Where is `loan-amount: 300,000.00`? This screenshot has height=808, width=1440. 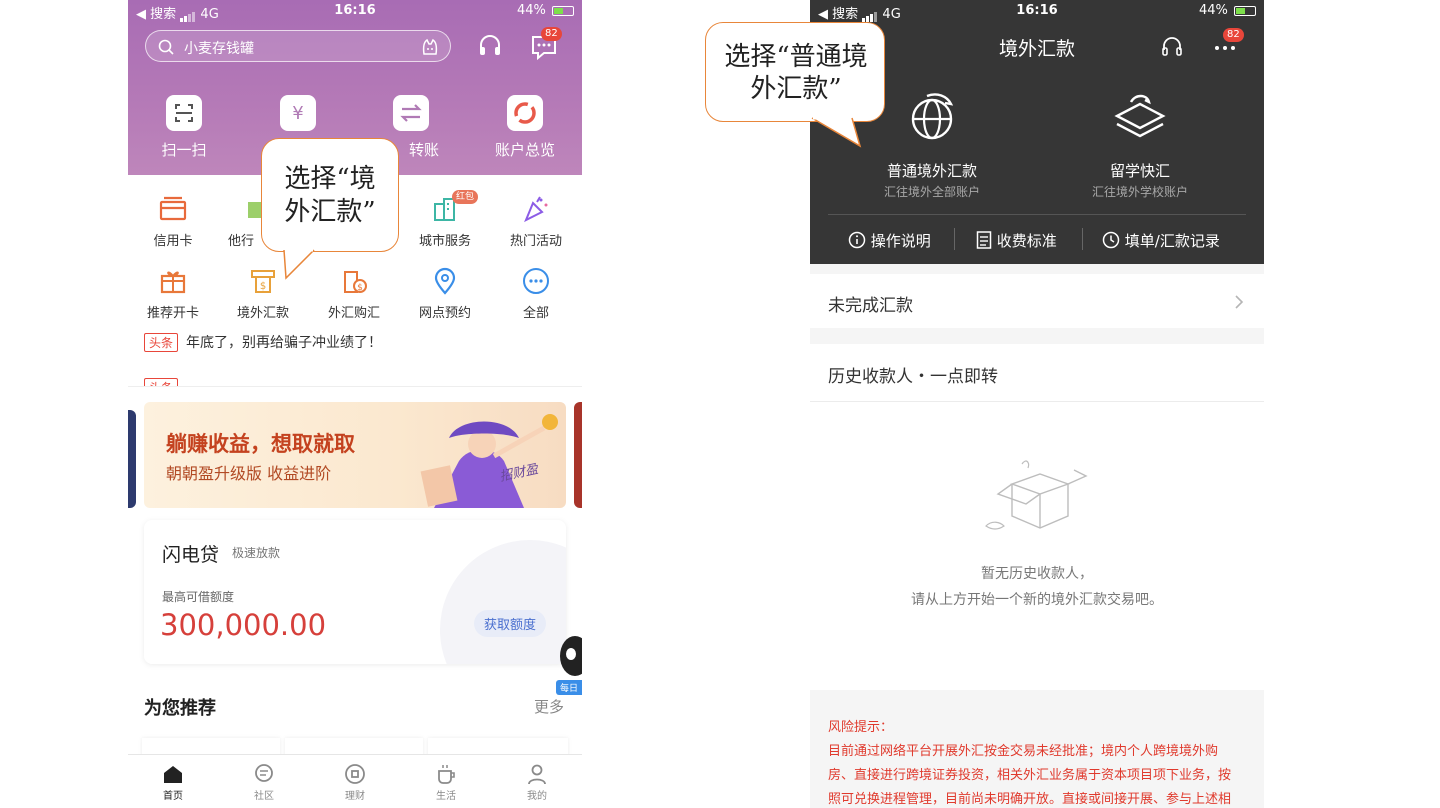
loan-amount: 300,000.00 is located at coordinates (243, 625).